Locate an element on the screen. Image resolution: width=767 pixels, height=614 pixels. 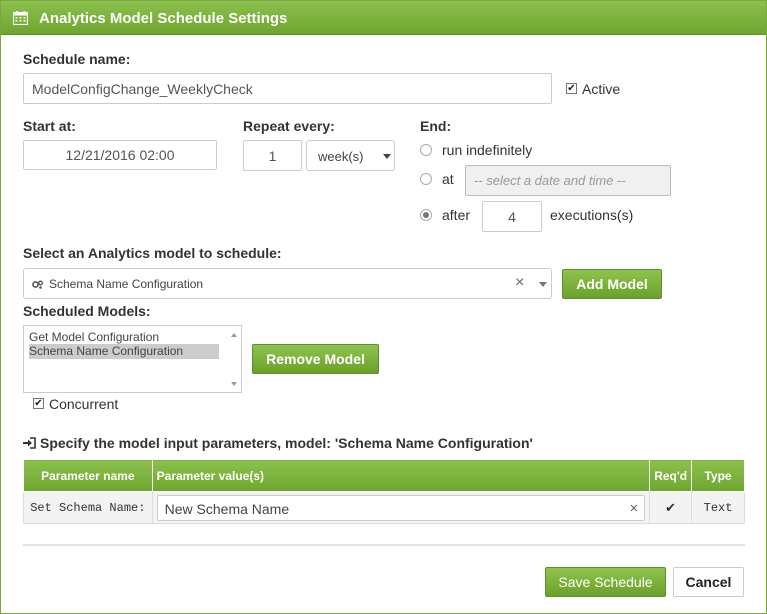
param-value-text: New Schema Name is located at coordinates (227, 508).